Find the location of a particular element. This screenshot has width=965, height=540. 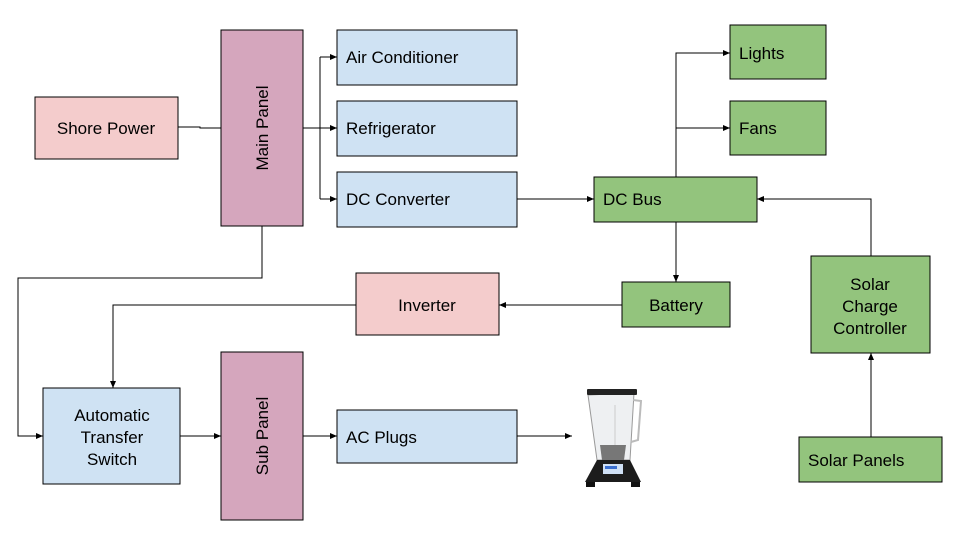

node-sub-panel: Sub Panel is located at coordinates (262, 436).